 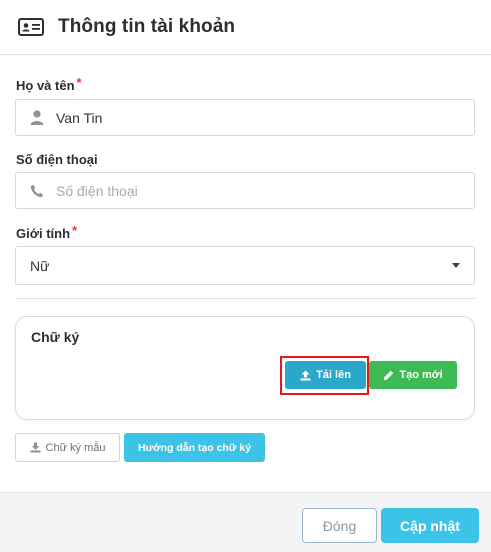 I want to click on page-title: Thông tin tài khoản, so click(x=147, y=26).